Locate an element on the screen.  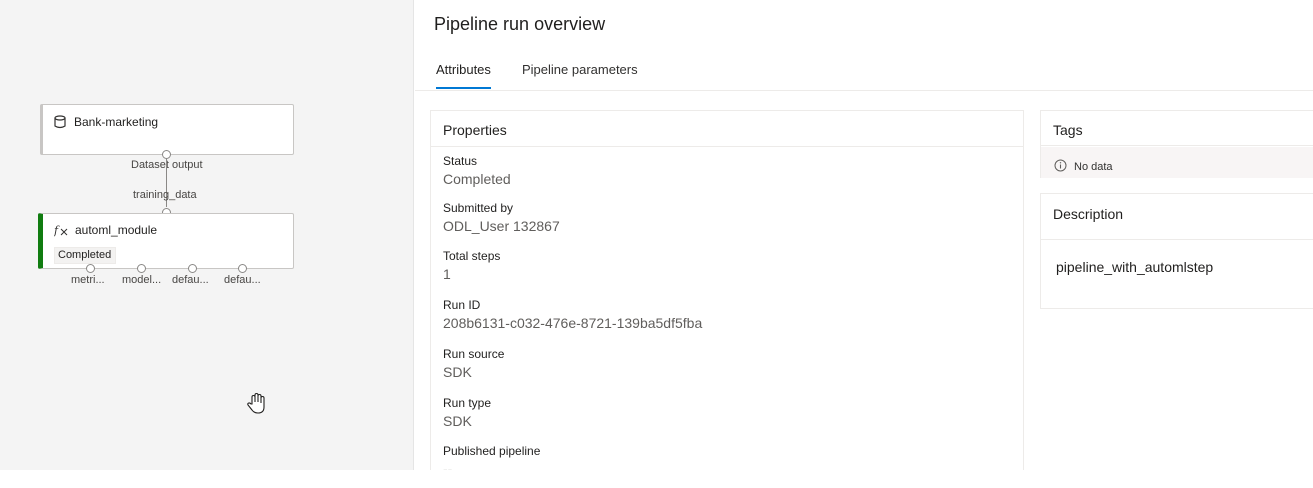
tags-header: Tags is located at coordinates (1177, 128).